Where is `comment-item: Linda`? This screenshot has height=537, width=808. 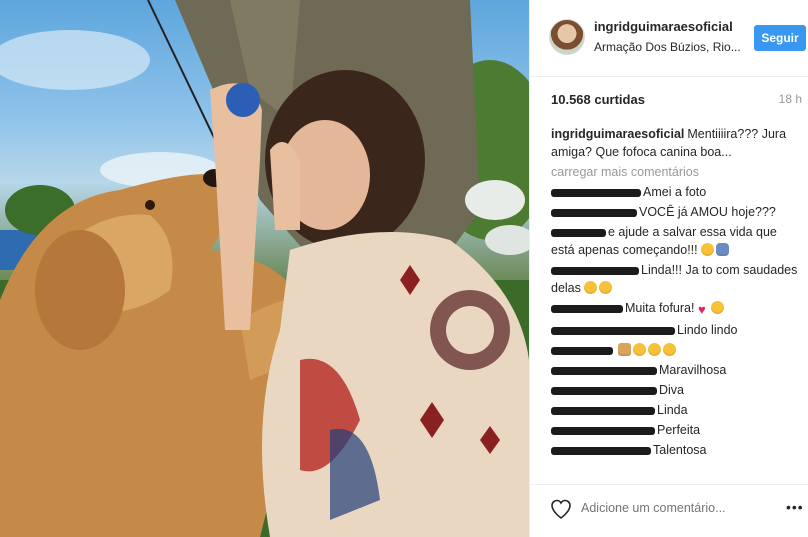 comment-item: Linda is located at coordinates (677, 410).